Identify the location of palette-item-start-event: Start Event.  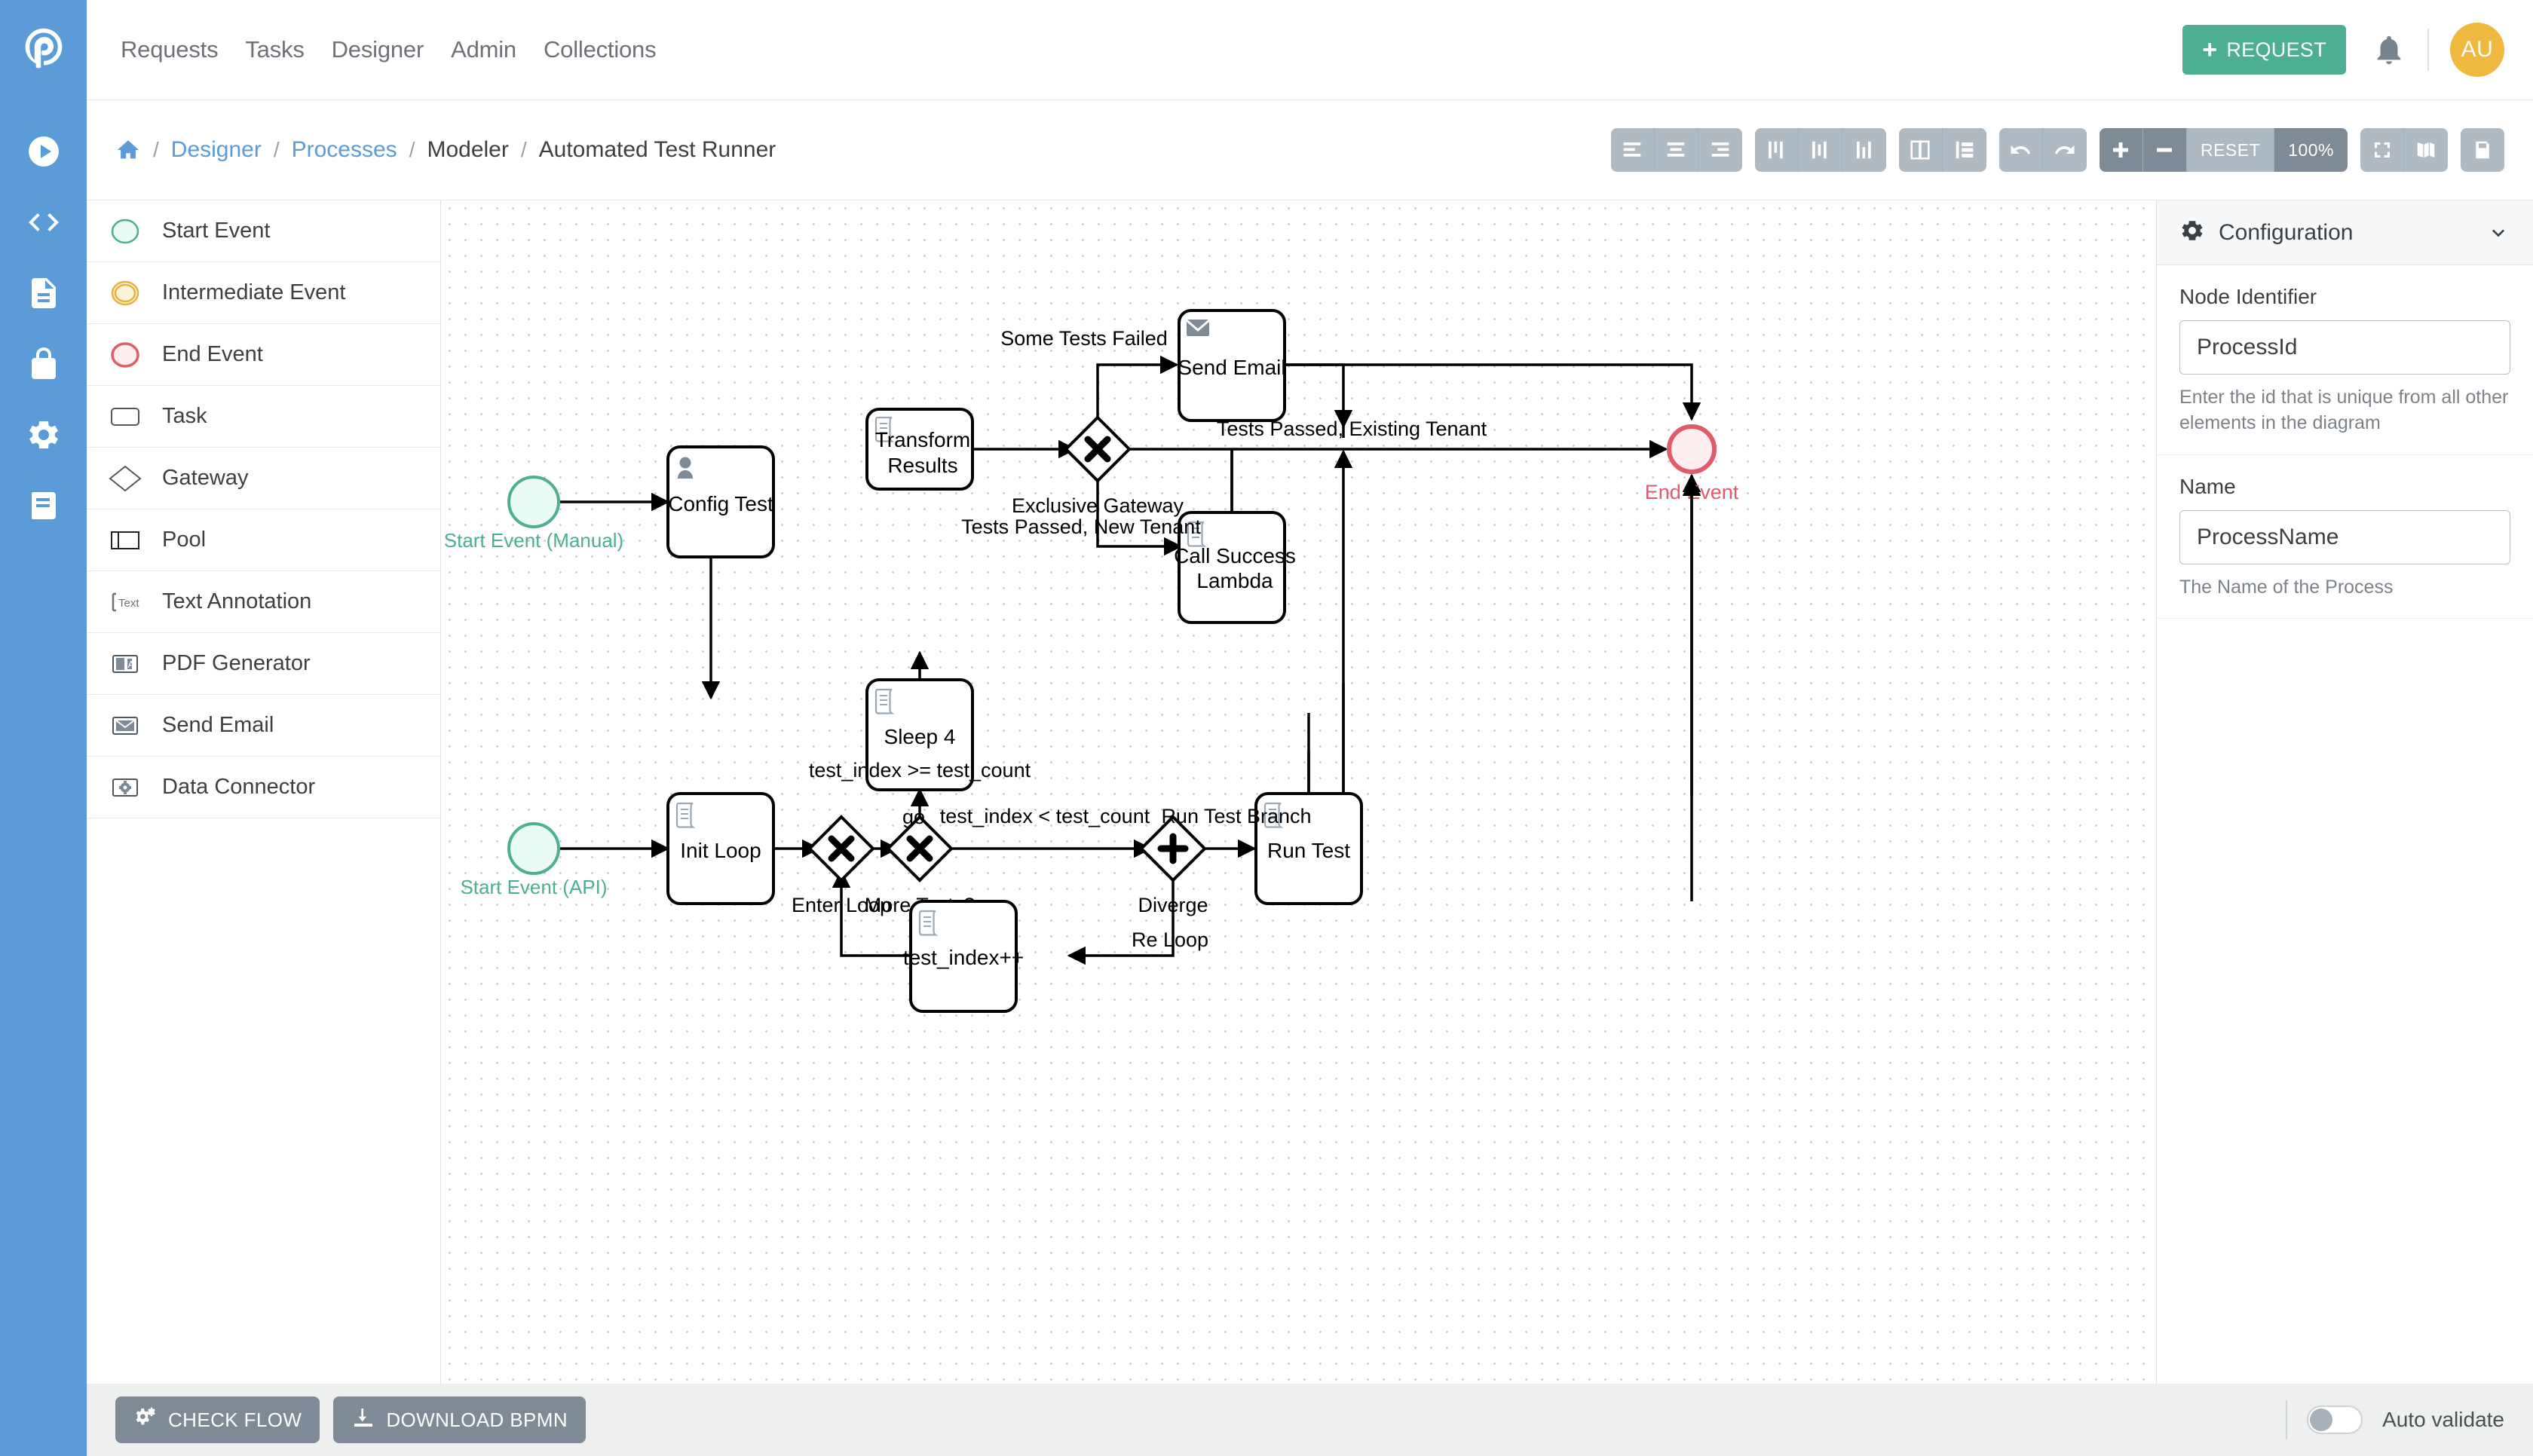
(263, 231).